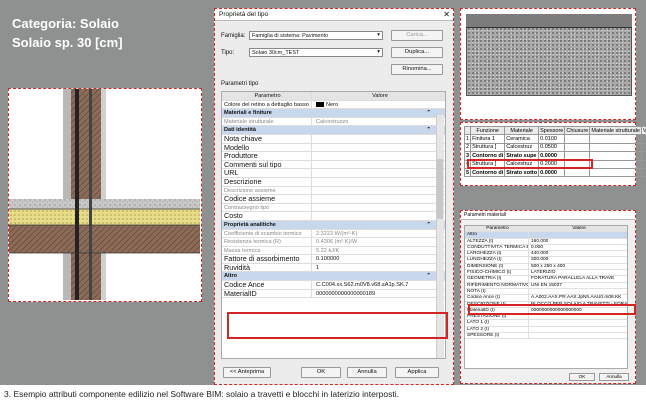  Describe the element at coordinates (579, 266) in the screenshot. I see `material-param-value: 500 x 250 x 400` at that location.